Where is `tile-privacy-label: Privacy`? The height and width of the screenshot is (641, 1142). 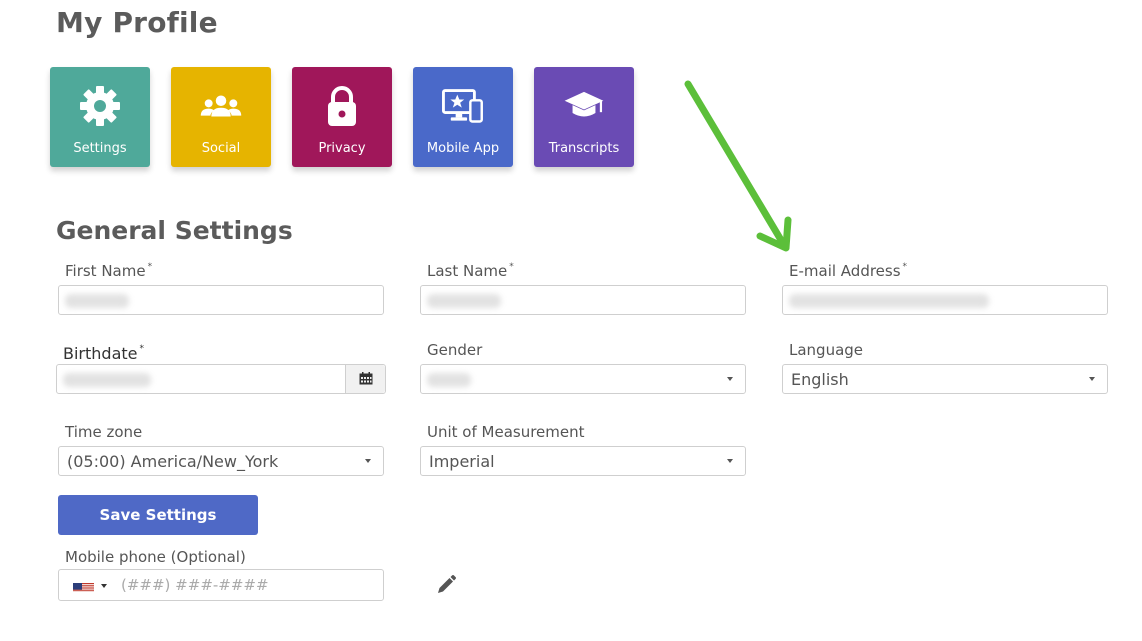
tile-privacy-label: Privacy is located at coordinates (342, 148).